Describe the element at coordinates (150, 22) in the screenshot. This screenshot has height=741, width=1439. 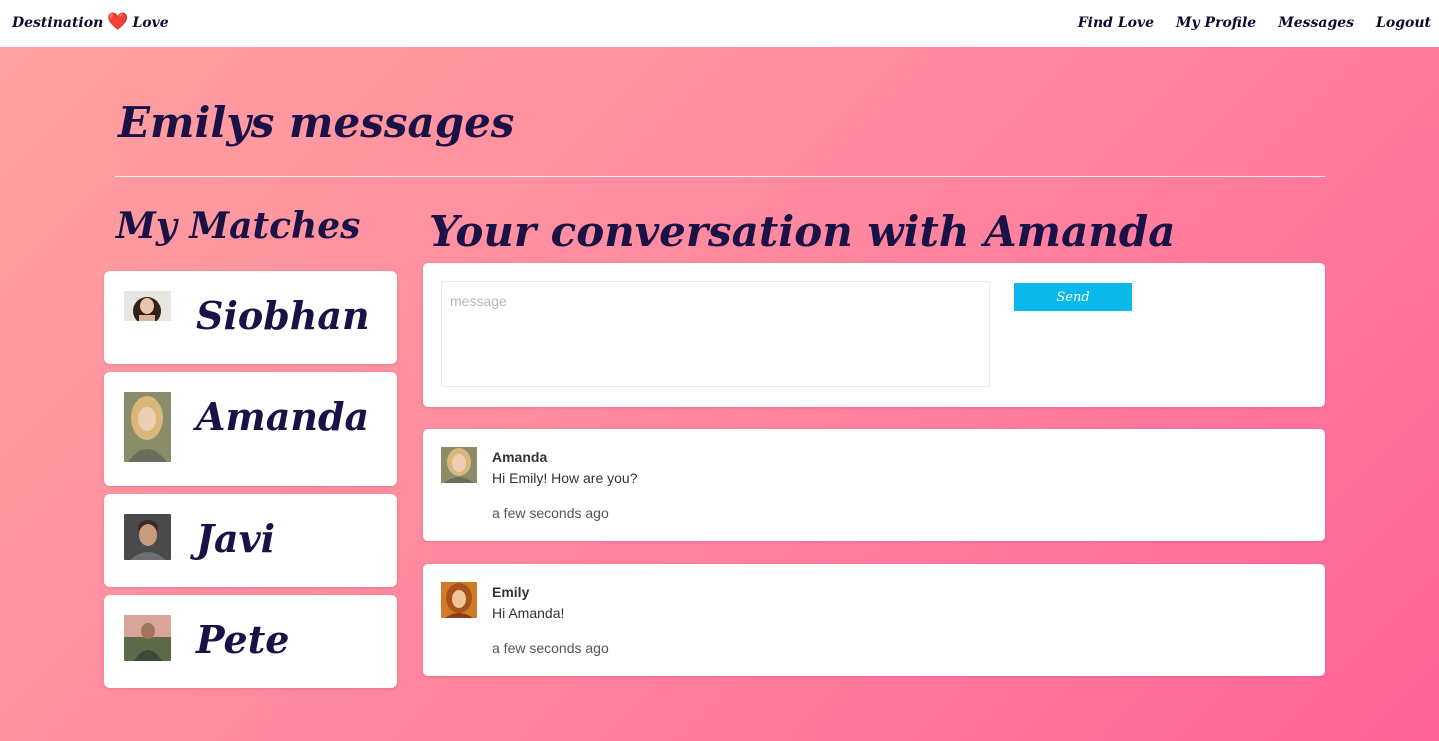
I see `brand-text-right: Love` at that location.